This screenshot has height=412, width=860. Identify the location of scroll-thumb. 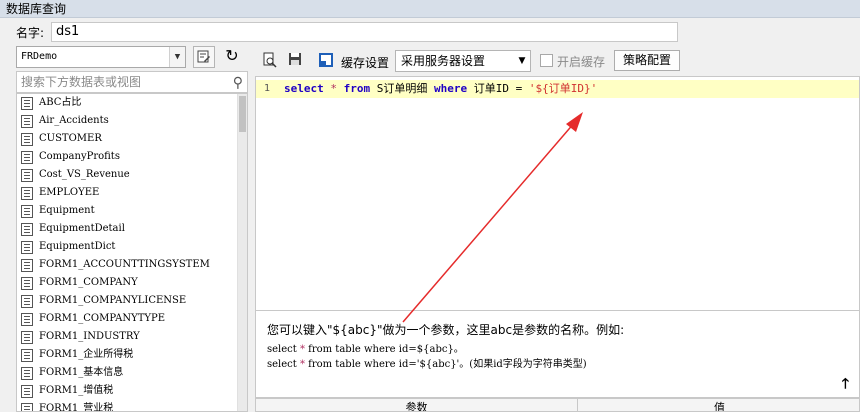
(242, 114).